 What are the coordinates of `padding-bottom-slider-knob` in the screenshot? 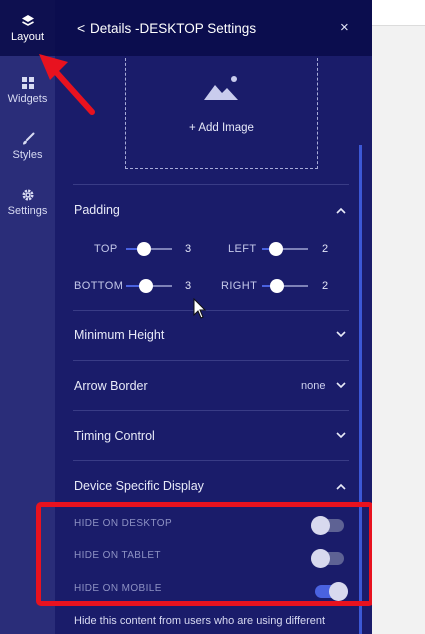 It's located at (146, 286).